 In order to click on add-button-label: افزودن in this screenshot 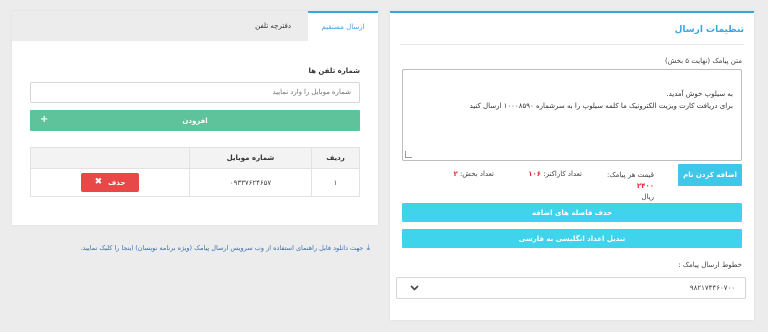, I will do `click(195, 120)`.